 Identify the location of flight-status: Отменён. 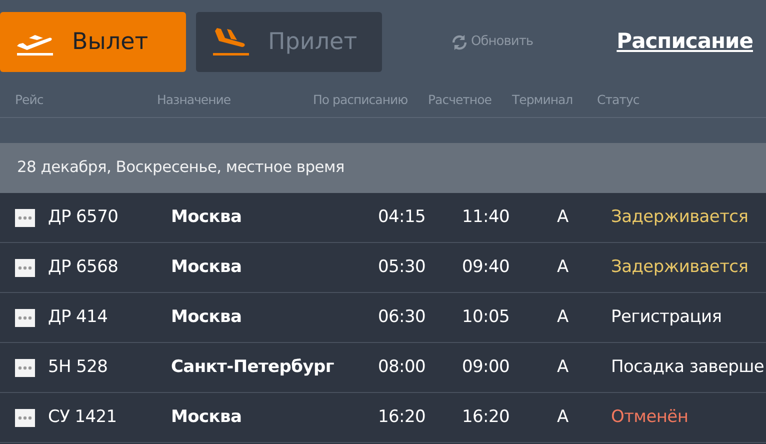
(649, 416).